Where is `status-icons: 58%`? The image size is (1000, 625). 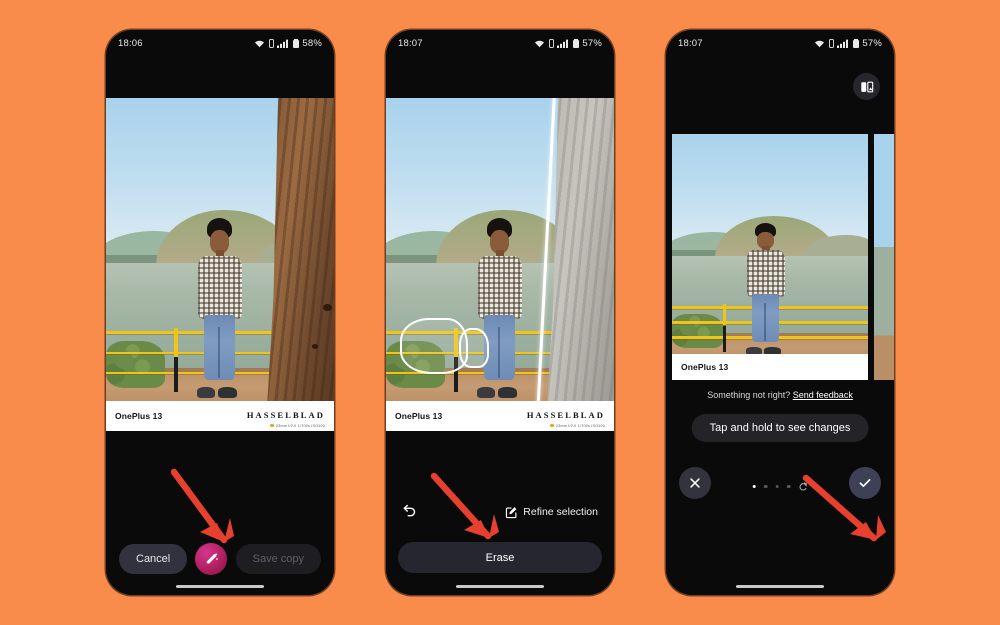
status-icons: 58% is located at coordinates (288, 43).